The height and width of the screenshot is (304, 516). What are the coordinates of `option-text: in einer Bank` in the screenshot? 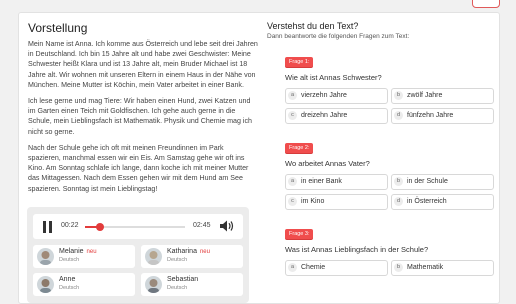 It's located at (321, 181).